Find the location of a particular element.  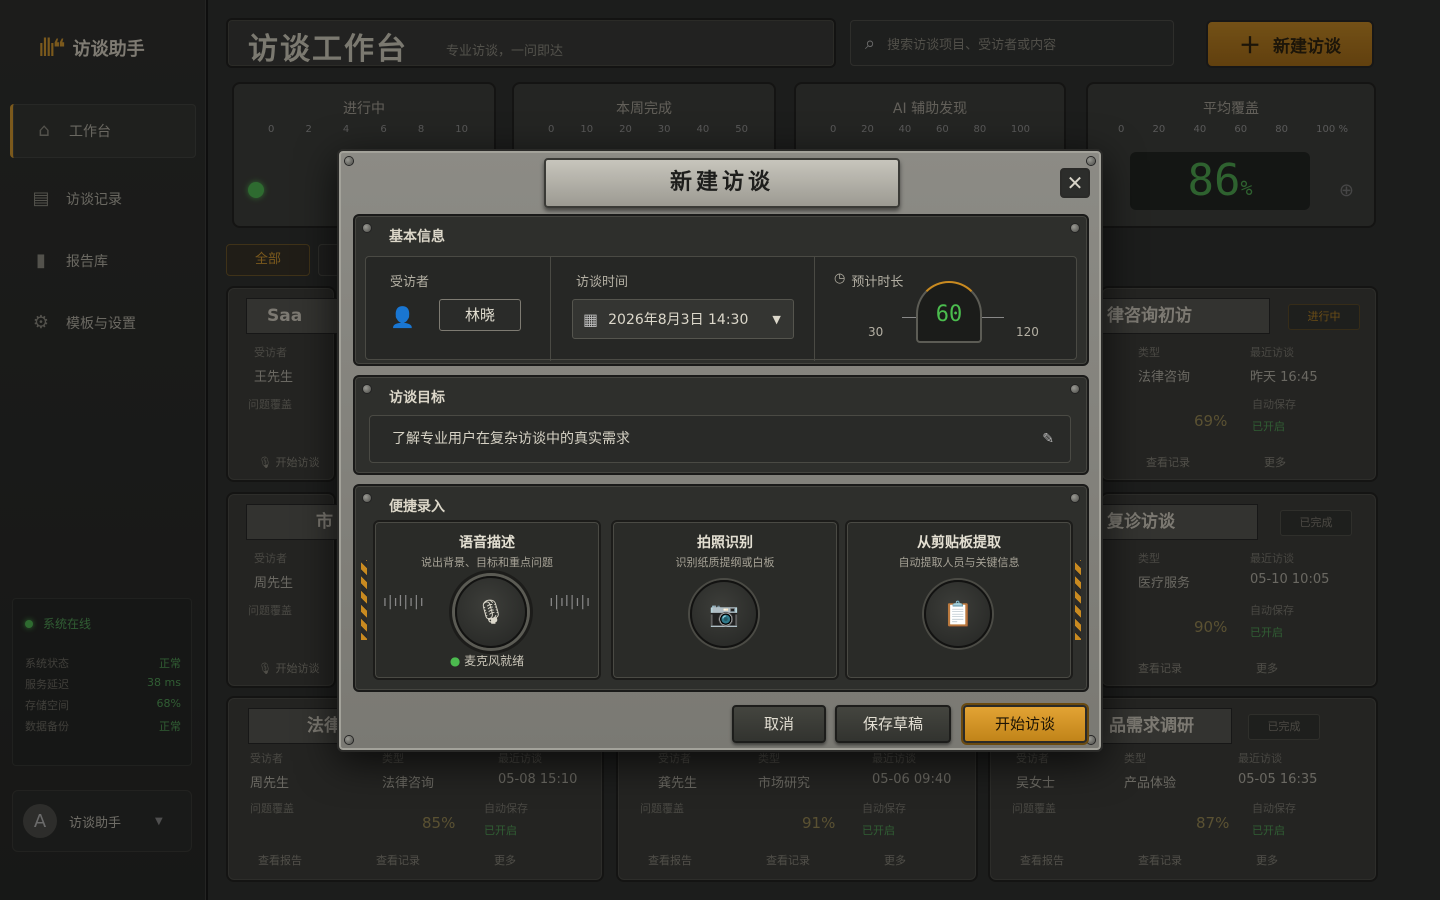

interviewee-label: 受访者 is located at coordinates (410, 282).